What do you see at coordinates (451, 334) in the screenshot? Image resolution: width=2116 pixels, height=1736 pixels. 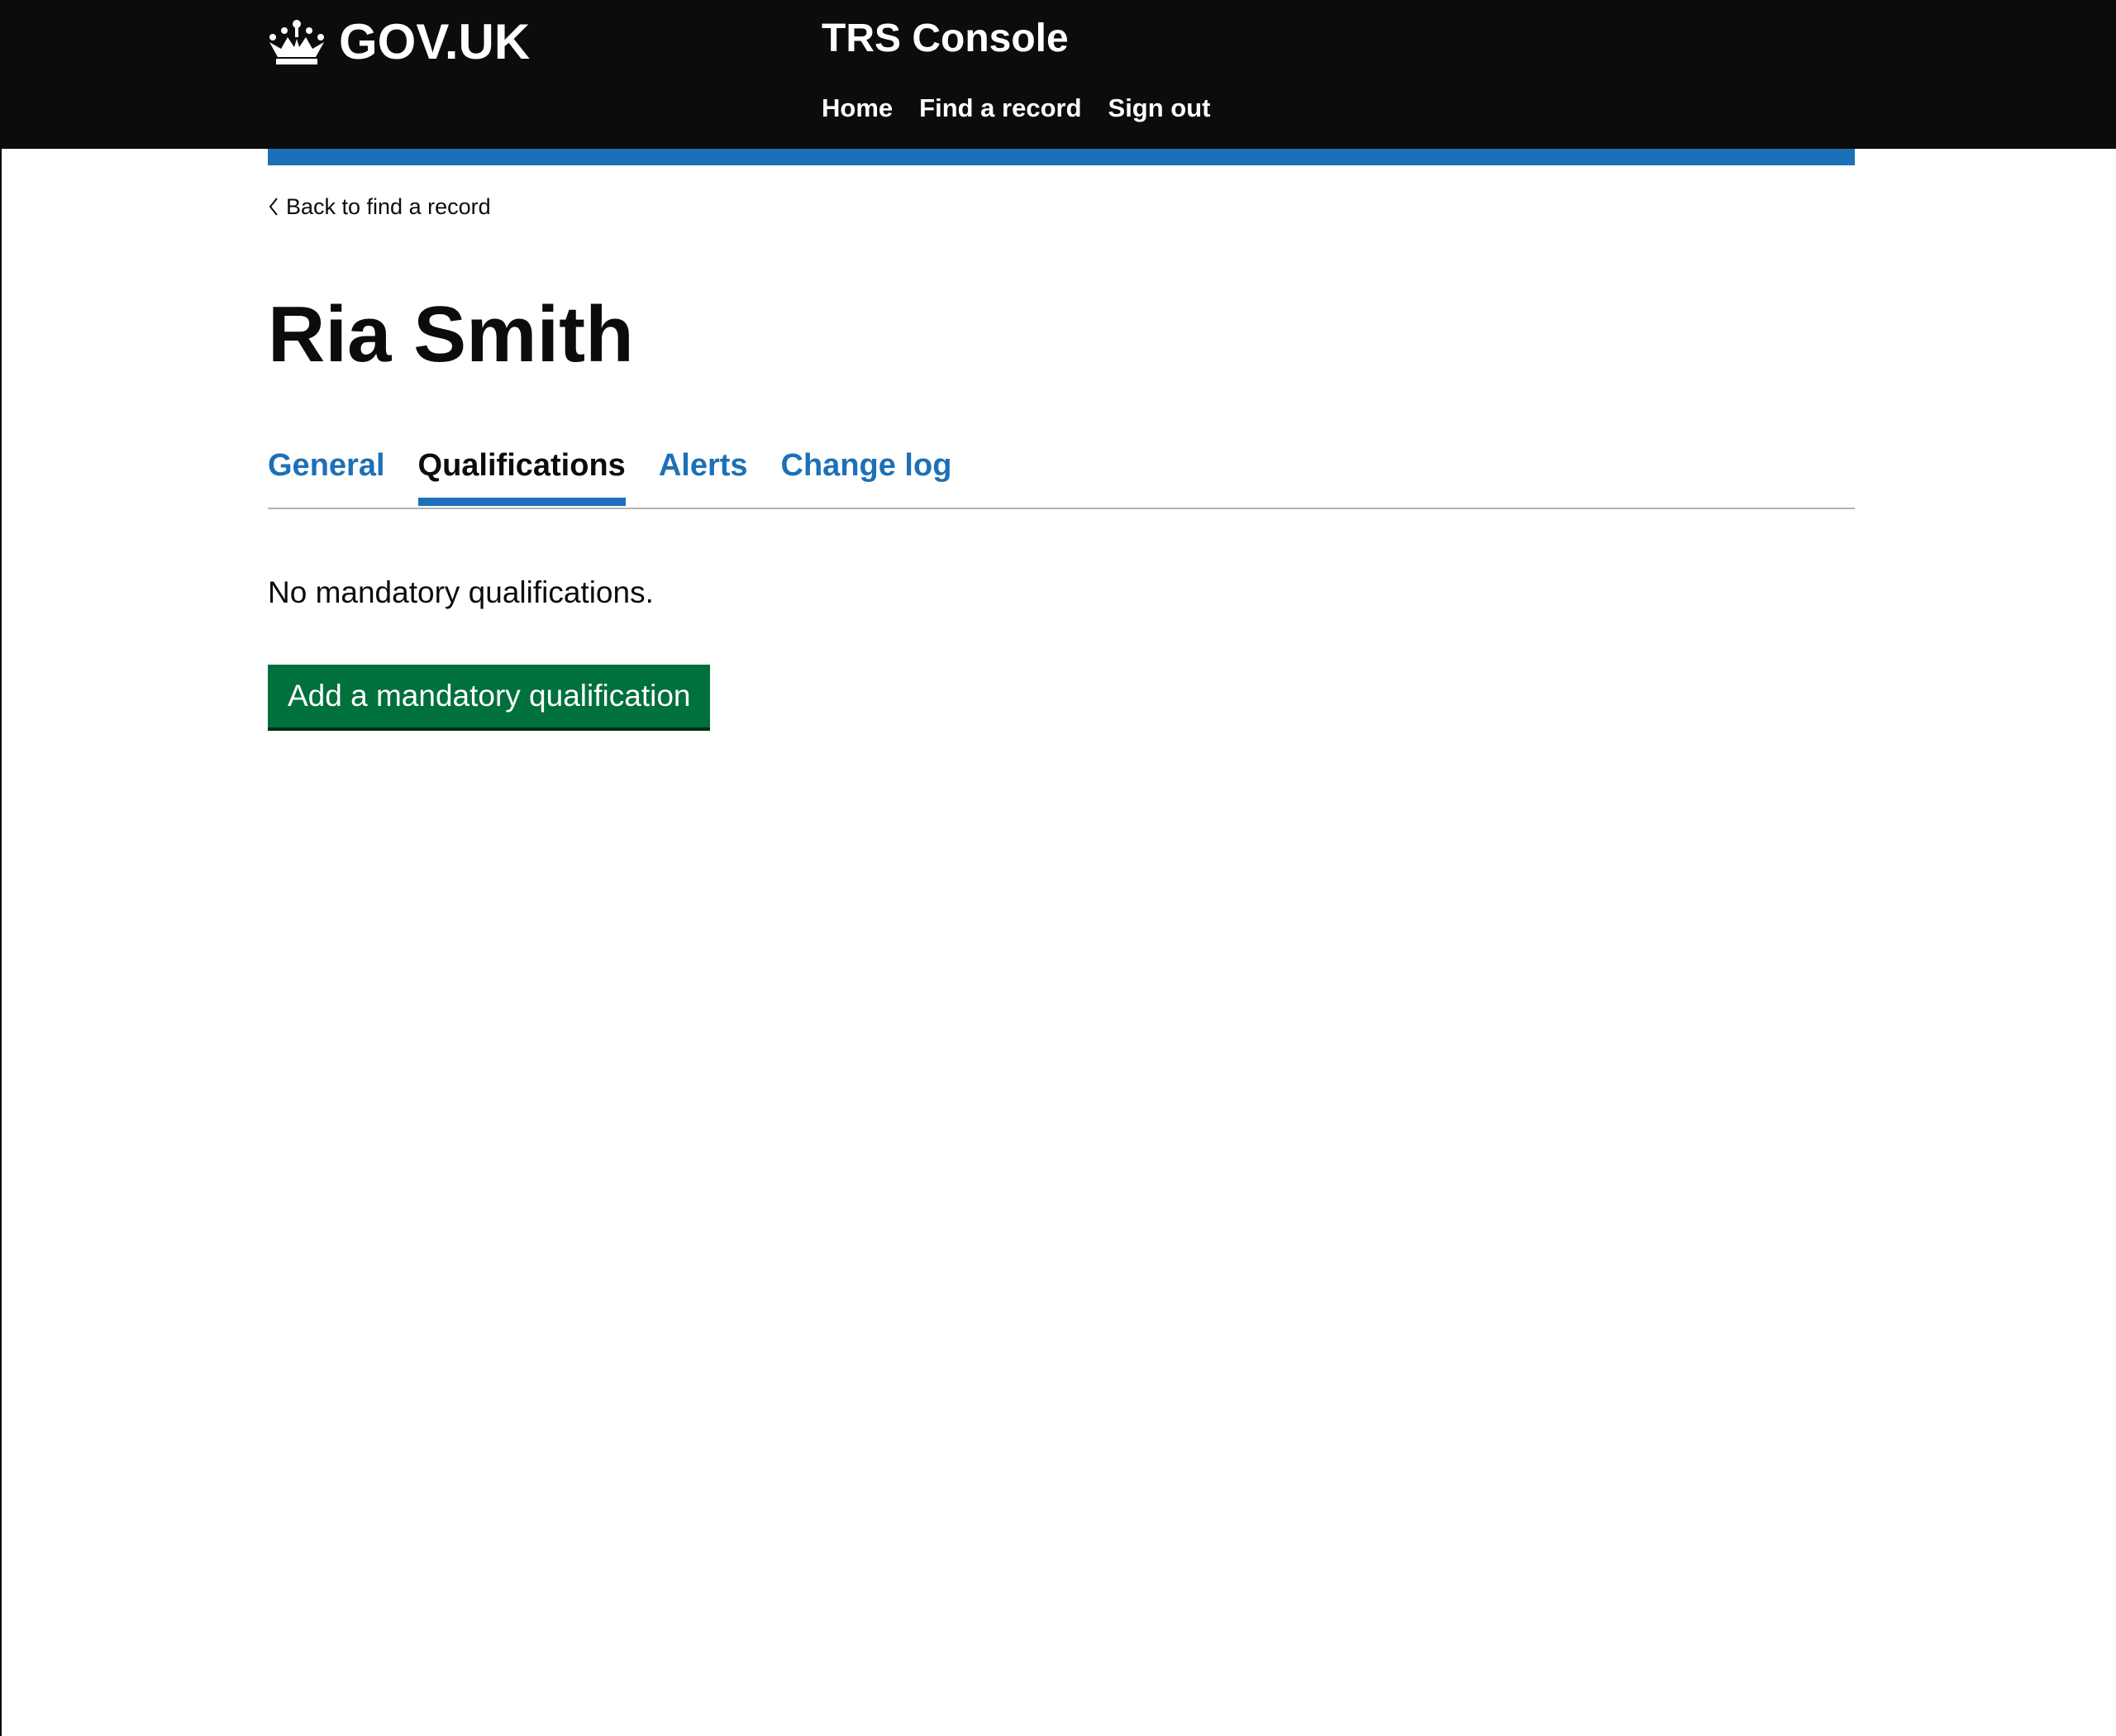 I see `page-title: Ria Smith` at bounding box center [451, 334].